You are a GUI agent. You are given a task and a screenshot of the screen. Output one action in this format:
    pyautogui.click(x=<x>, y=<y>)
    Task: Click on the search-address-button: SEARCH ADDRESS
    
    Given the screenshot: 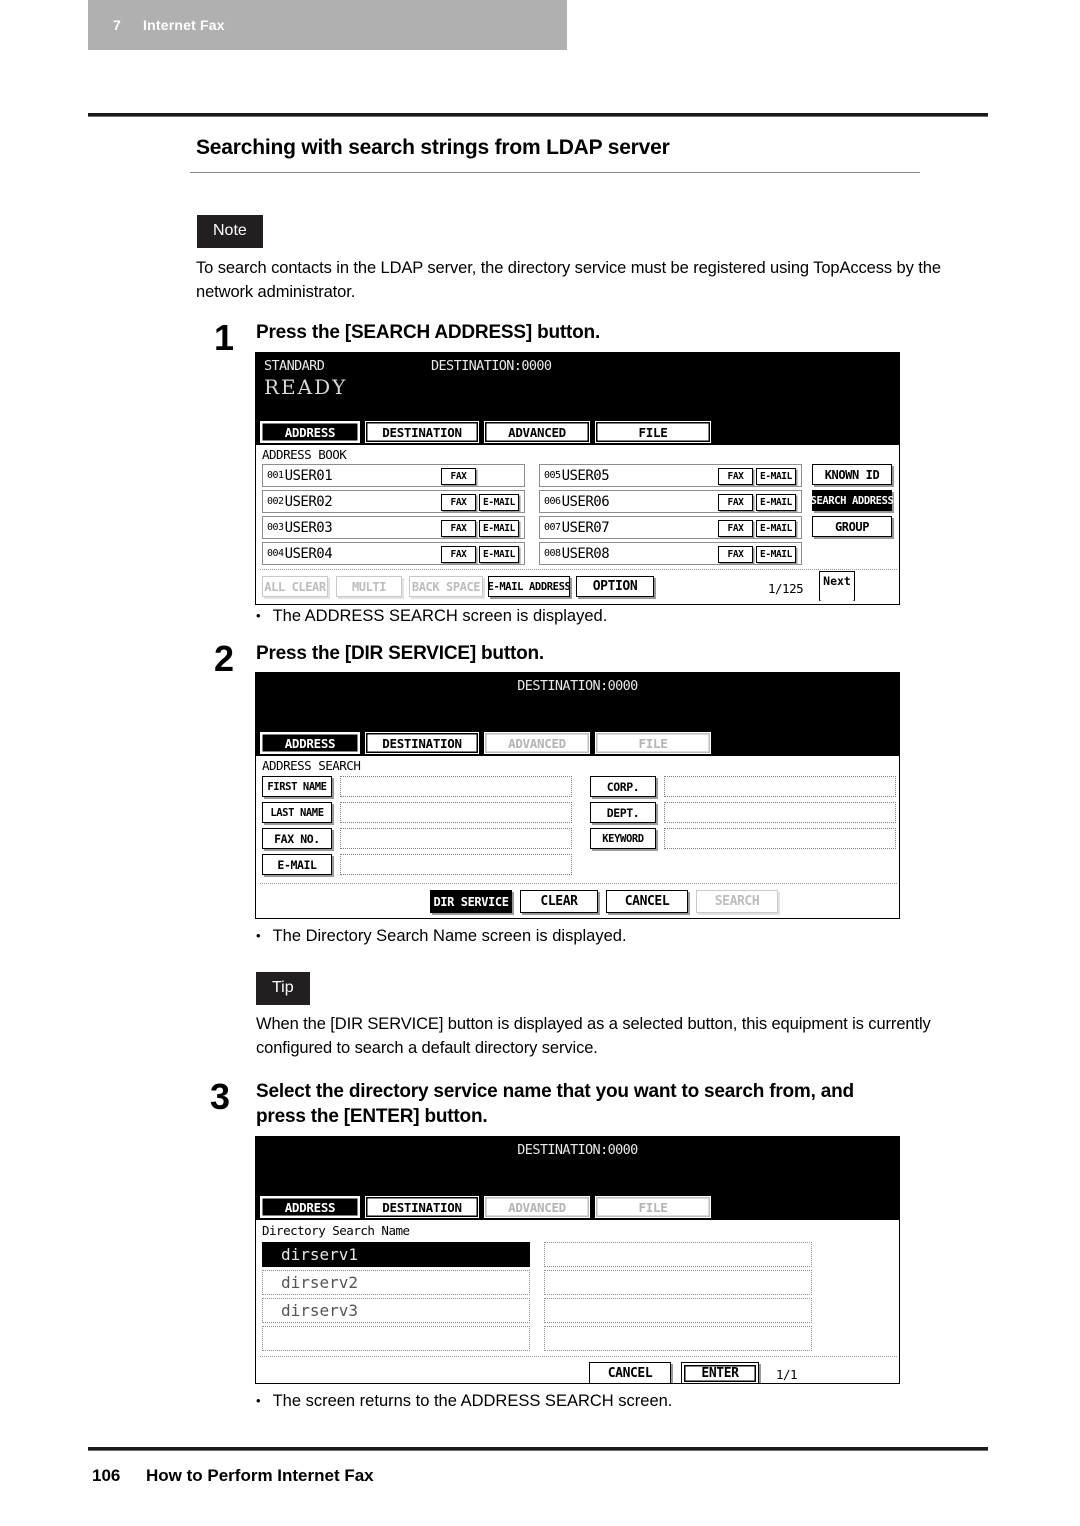 What is the action you would take?
    pyautogui.click(x=852, y=500)
    